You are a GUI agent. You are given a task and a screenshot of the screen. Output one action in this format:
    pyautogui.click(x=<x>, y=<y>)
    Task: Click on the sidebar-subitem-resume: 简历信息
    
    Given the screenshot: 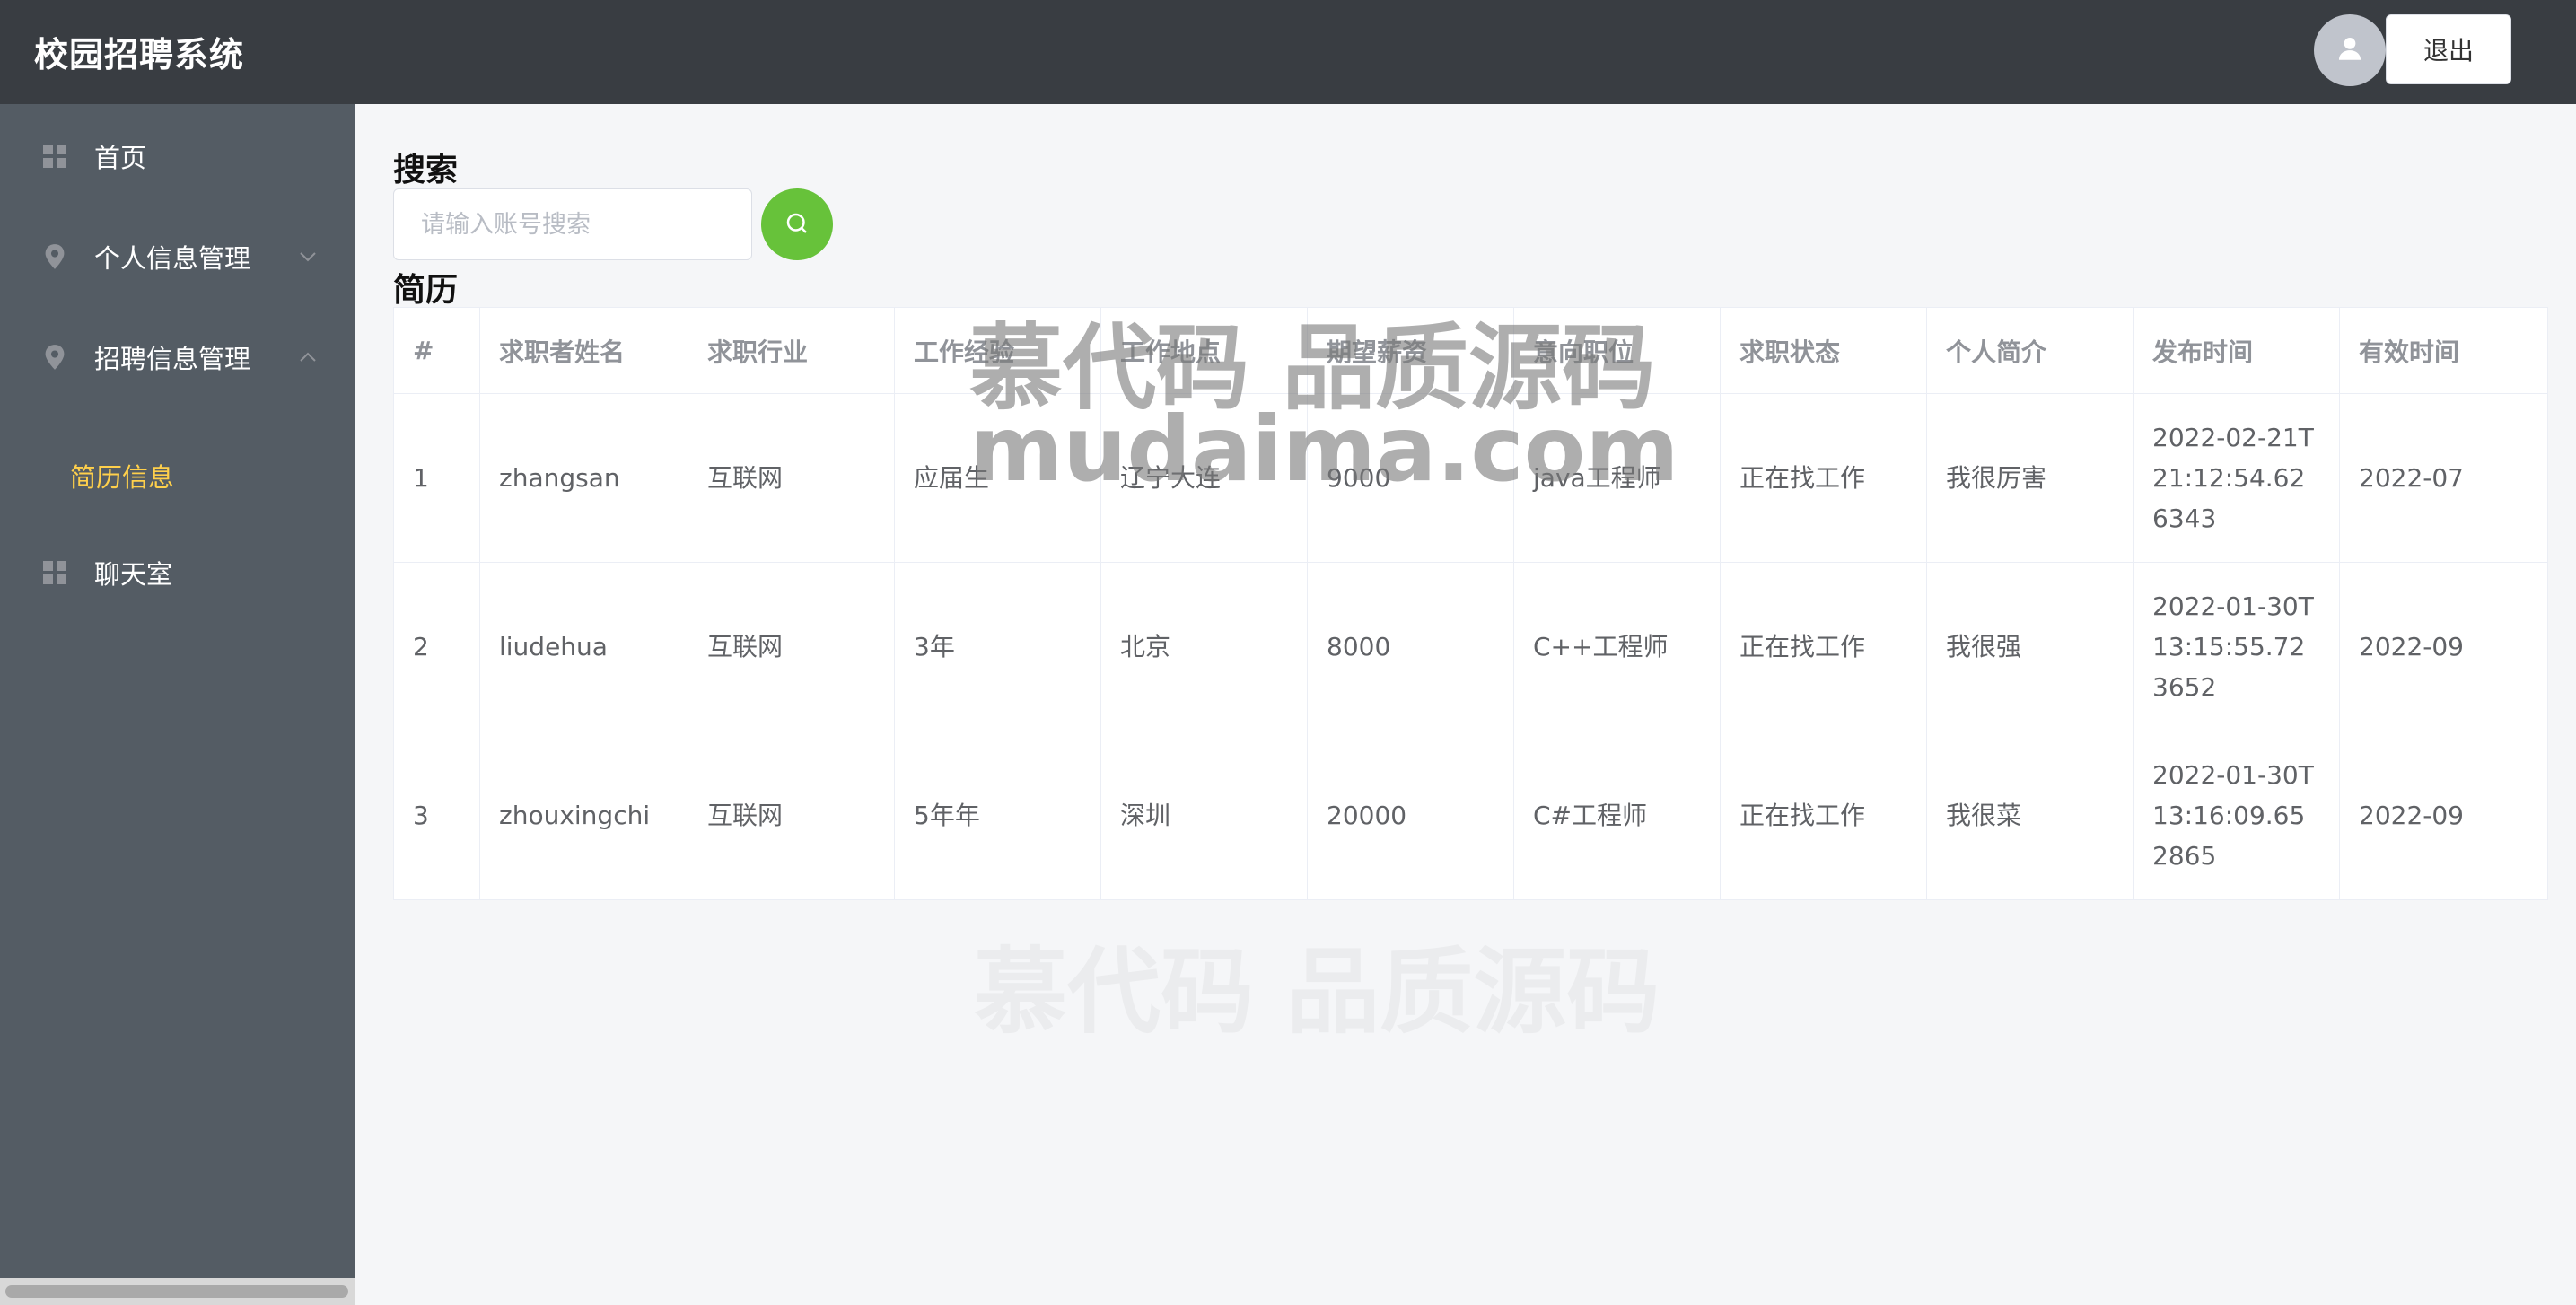 What is the action you would take?
    pyautogui.click(x=177, y=475)
    